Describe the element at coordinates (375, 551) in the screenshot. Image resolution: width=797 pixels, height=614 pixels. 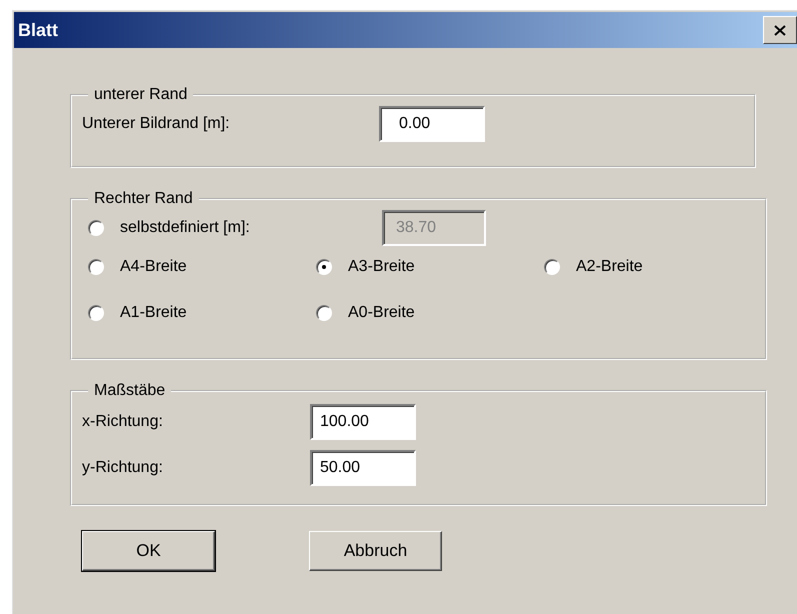
I see `cancel-button: Abbruch` at that location.